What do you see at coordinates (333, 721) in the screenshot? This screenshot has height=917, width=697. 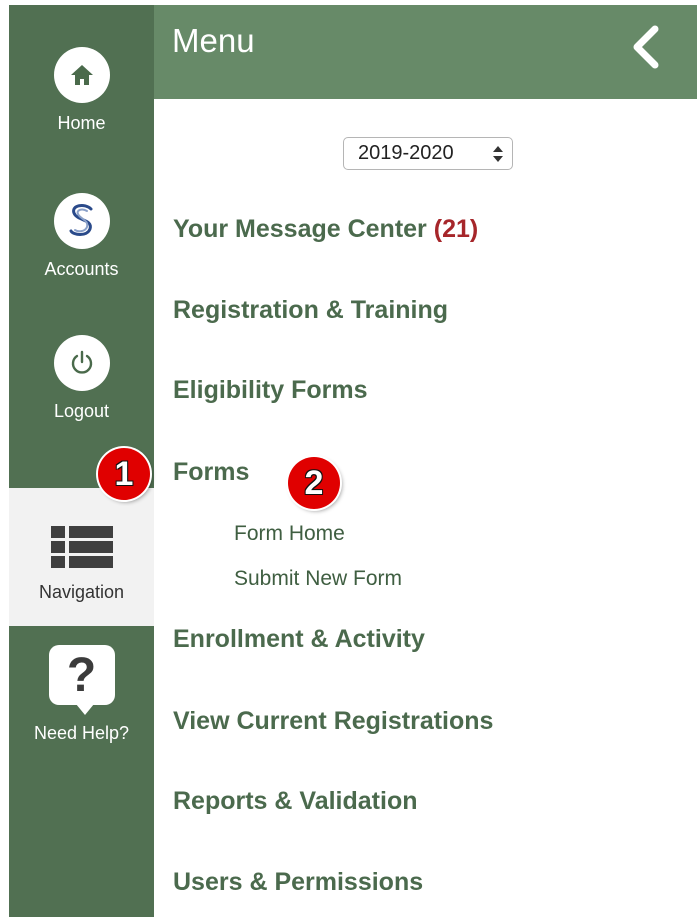 I see `menu-item-view-current-registrations: View Current Registrations` at bounding box center [333, 721].